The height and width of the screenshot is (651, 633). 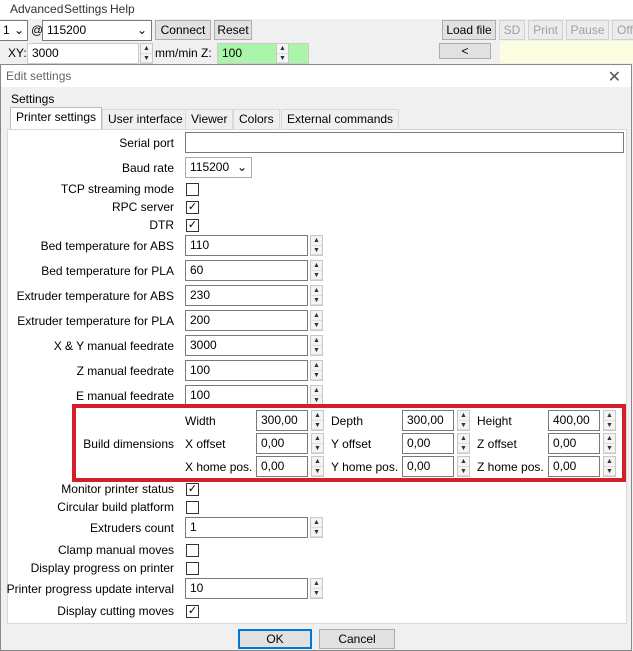 I want to click on bed-abs-input: 110, so click(x=246, y=245).